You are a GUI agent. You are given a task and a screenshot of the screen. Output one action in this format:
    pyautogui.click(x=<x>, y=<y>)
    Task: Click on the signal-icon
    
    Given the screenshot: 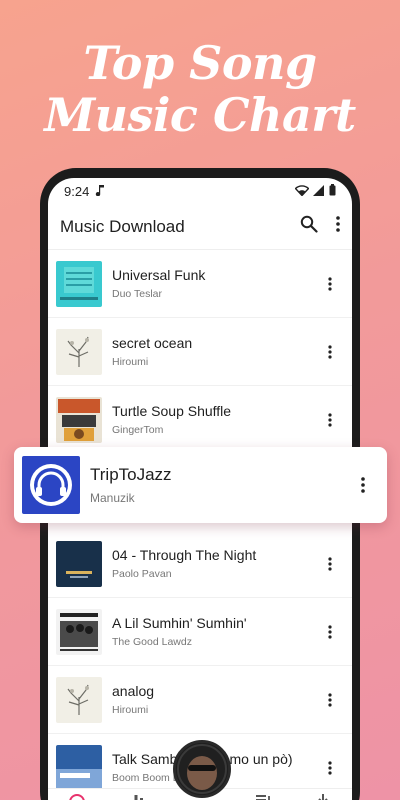 What is the action you would take?
    pyautogui.click(x=319, y=191)
    